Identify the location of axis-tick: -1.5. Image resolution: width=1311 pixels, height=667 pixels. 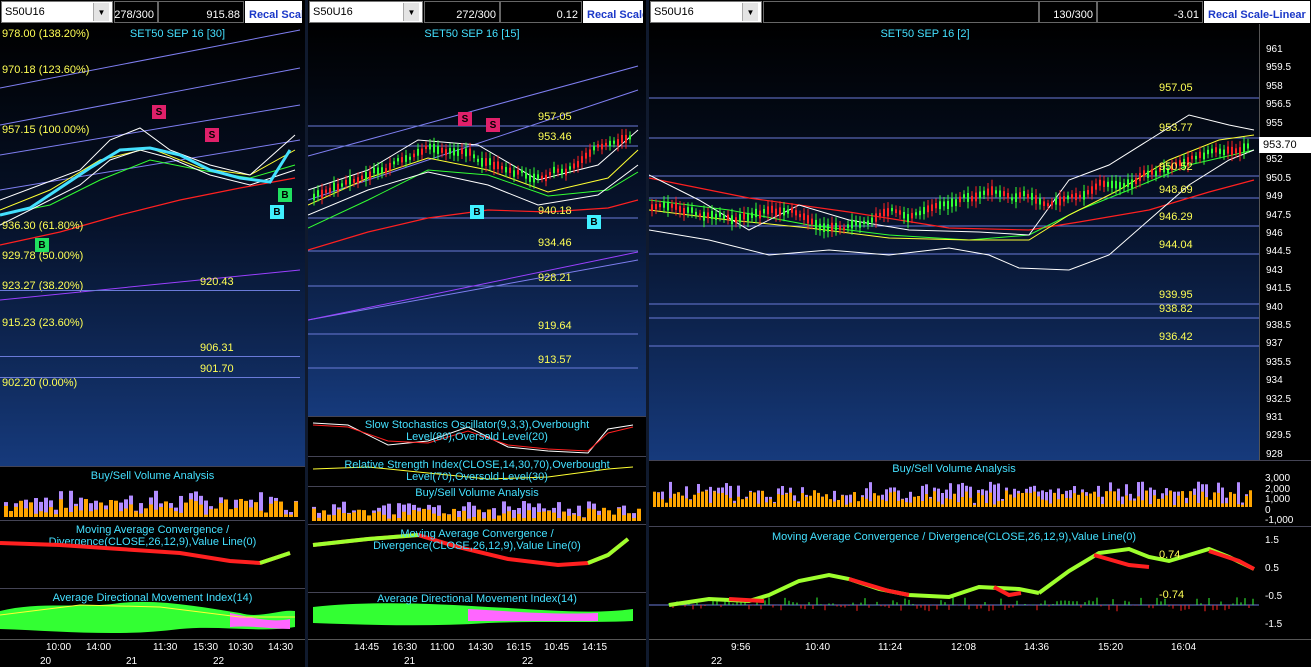
(1274, 624).